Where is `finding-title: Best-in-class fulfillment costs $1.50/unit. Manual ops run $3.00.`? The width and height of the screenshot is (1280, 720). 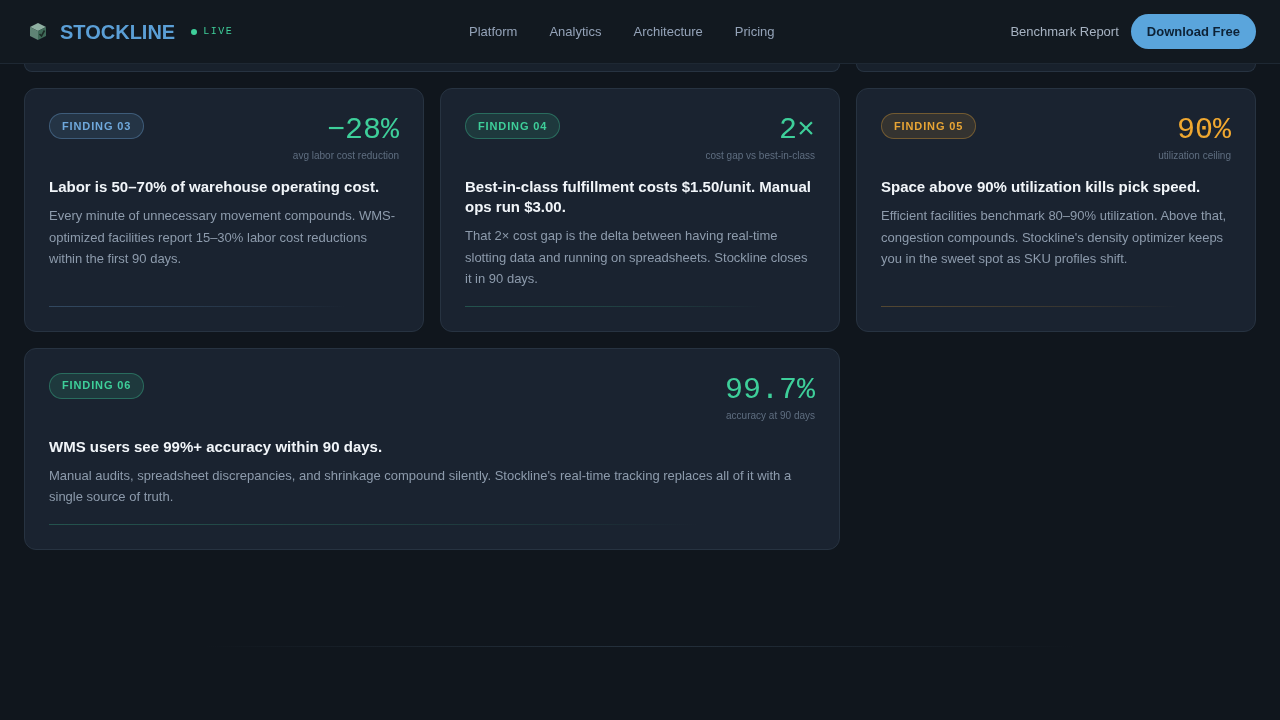
finding-title: Best-in-class fulfillment costs $1.50/unit. Manual ops run $3.00. is located at coordinates (638, 197).